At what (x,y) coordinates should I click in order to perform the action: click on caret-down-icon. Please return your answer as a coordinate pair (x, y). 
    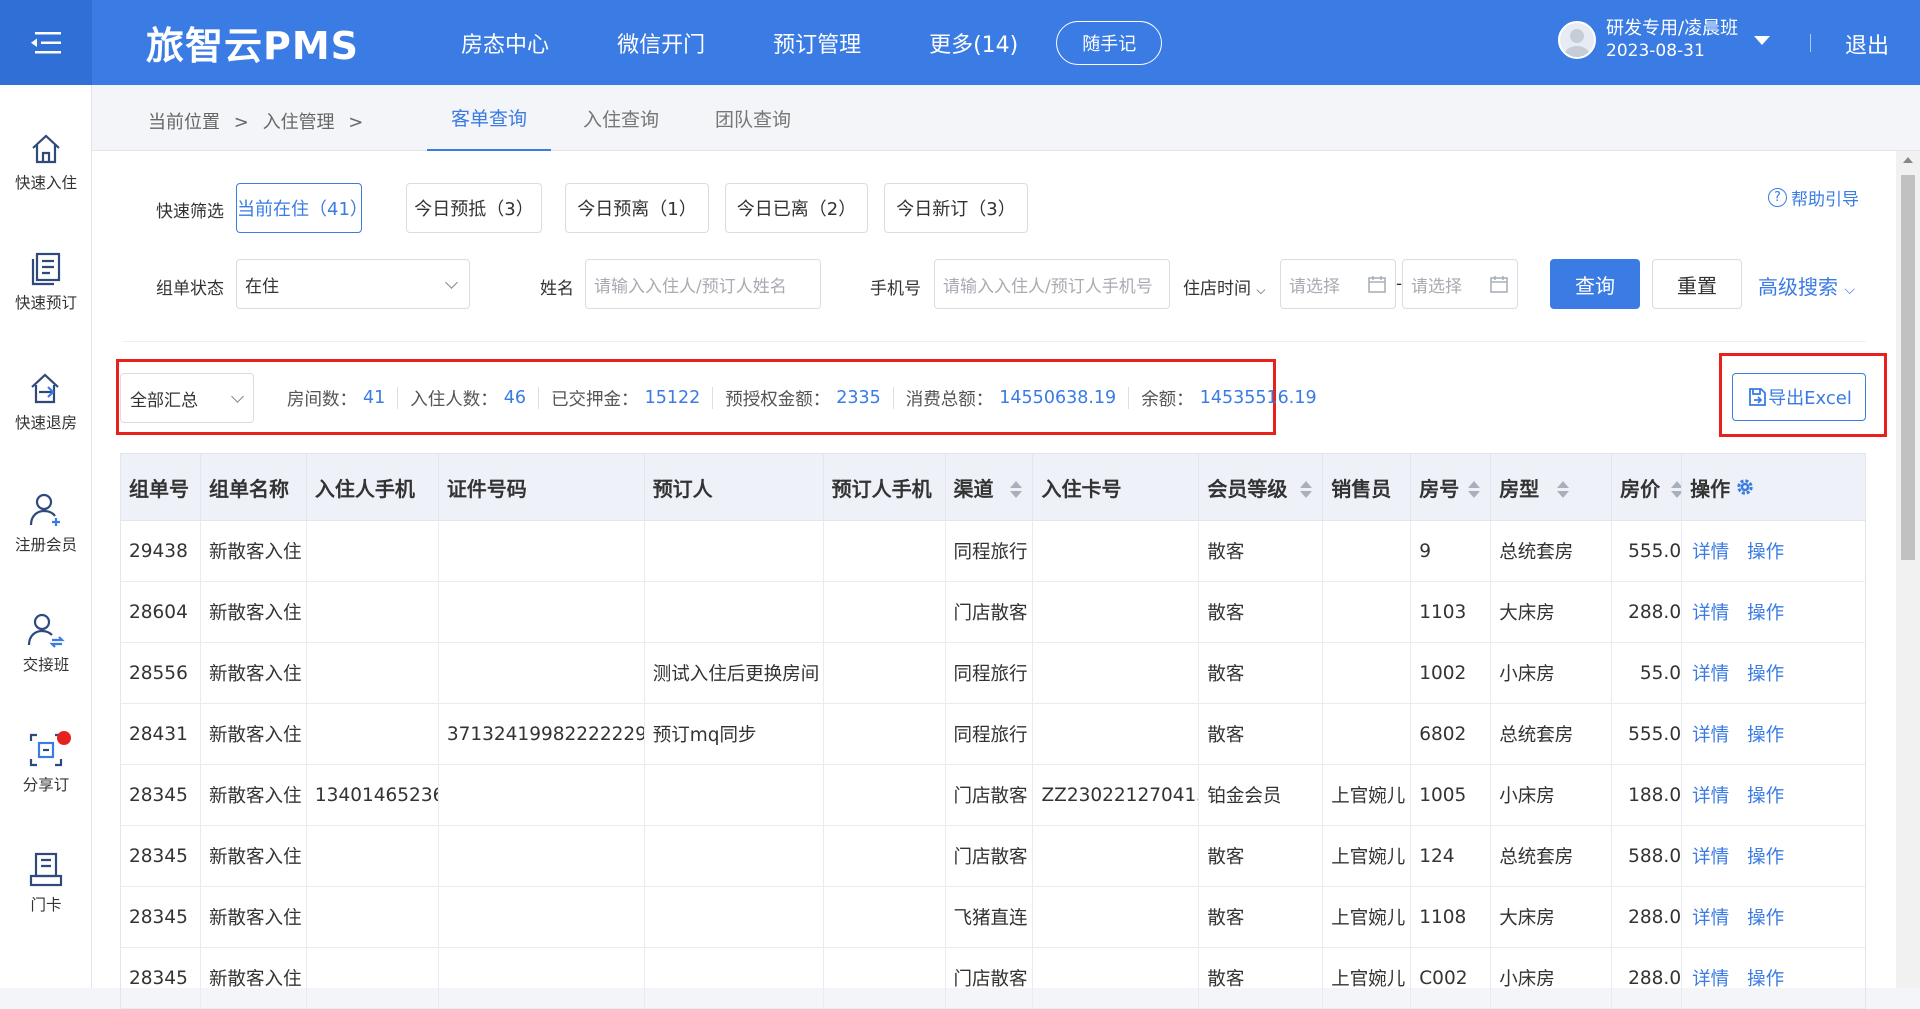
    Looking at the image, I should click on (1762, 40).